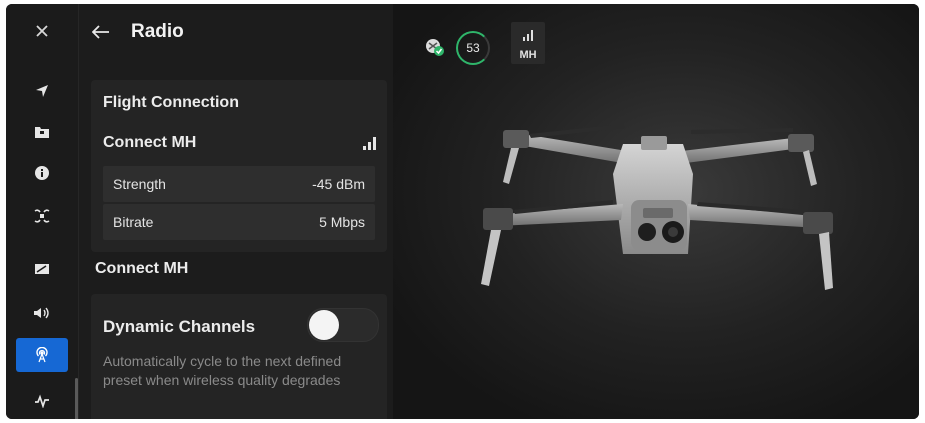 Image resolution: width=925 pixels, height=423 pixels. Describe the element at coordinates (239, 184) in the screenshot. I see `strength-row: Strength -45 dBm` at that location.